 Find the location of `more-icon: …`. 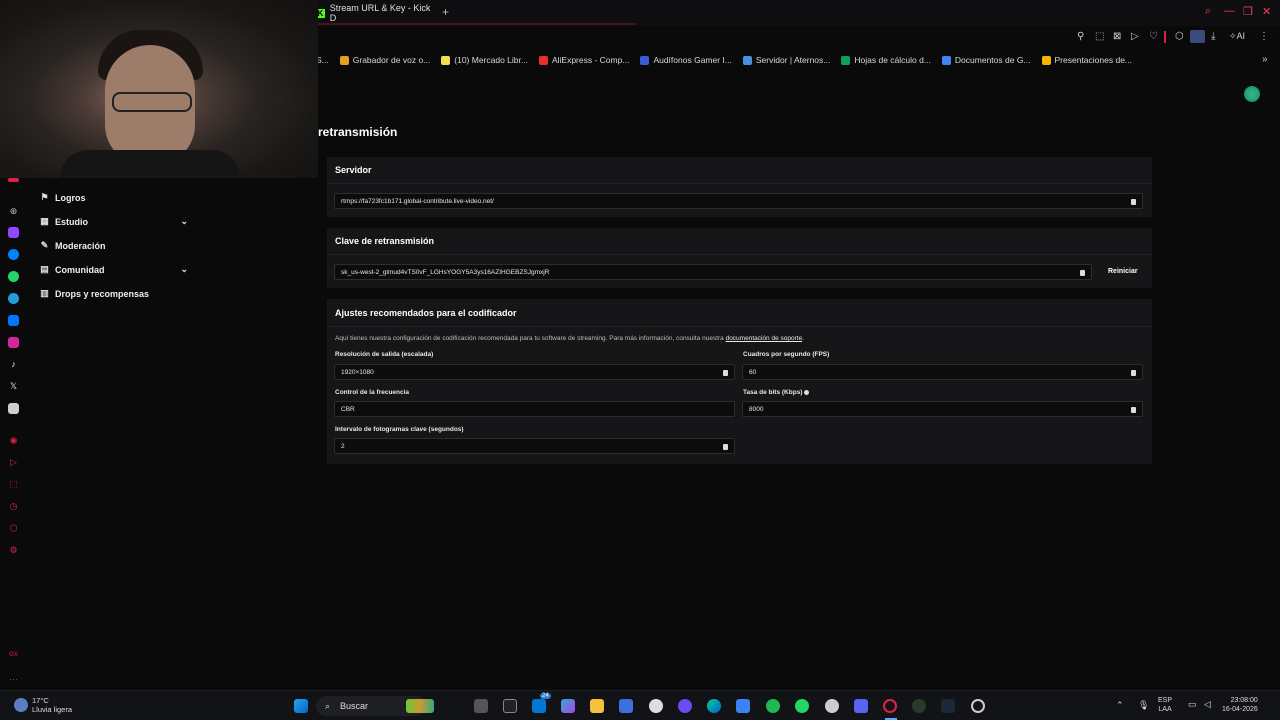

more-icon: … is located at coordinates (13, 677).